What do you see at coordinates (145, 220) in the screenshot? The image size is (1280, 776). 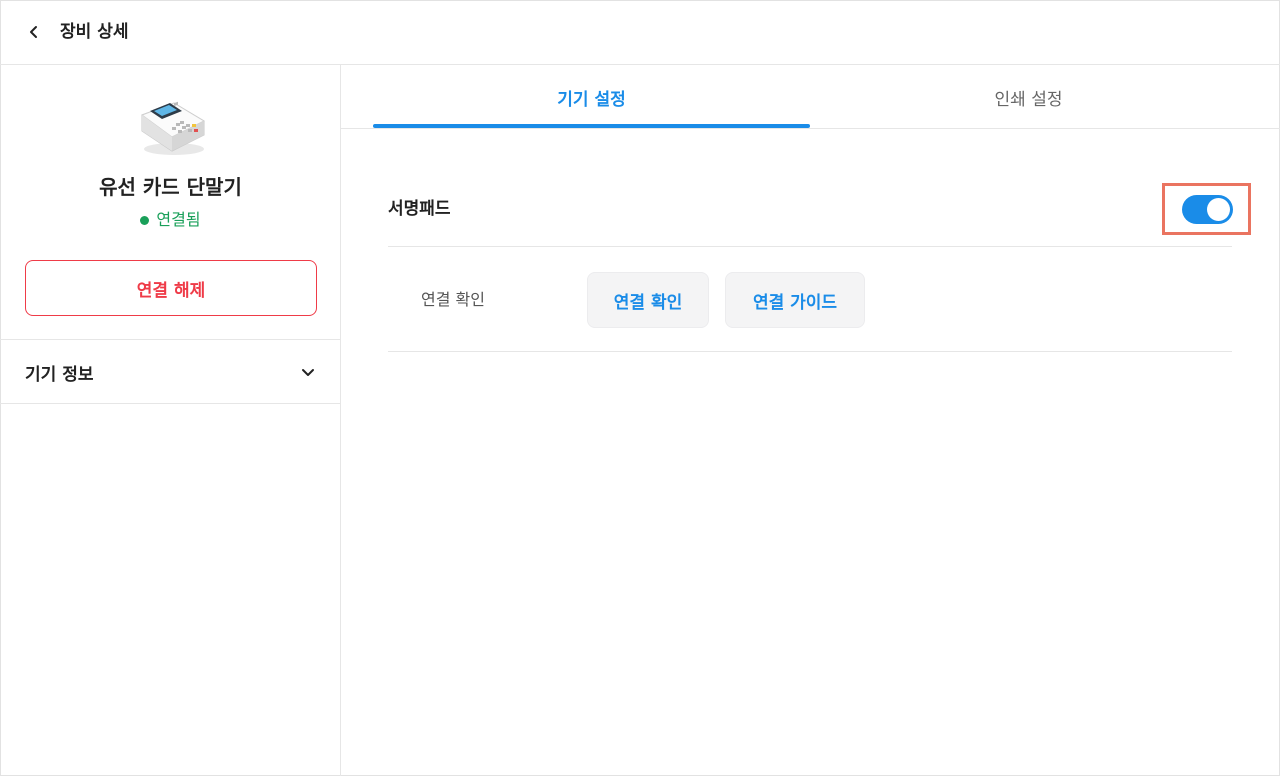 I see `status-dot-icon` at bounding box center [145, 220].